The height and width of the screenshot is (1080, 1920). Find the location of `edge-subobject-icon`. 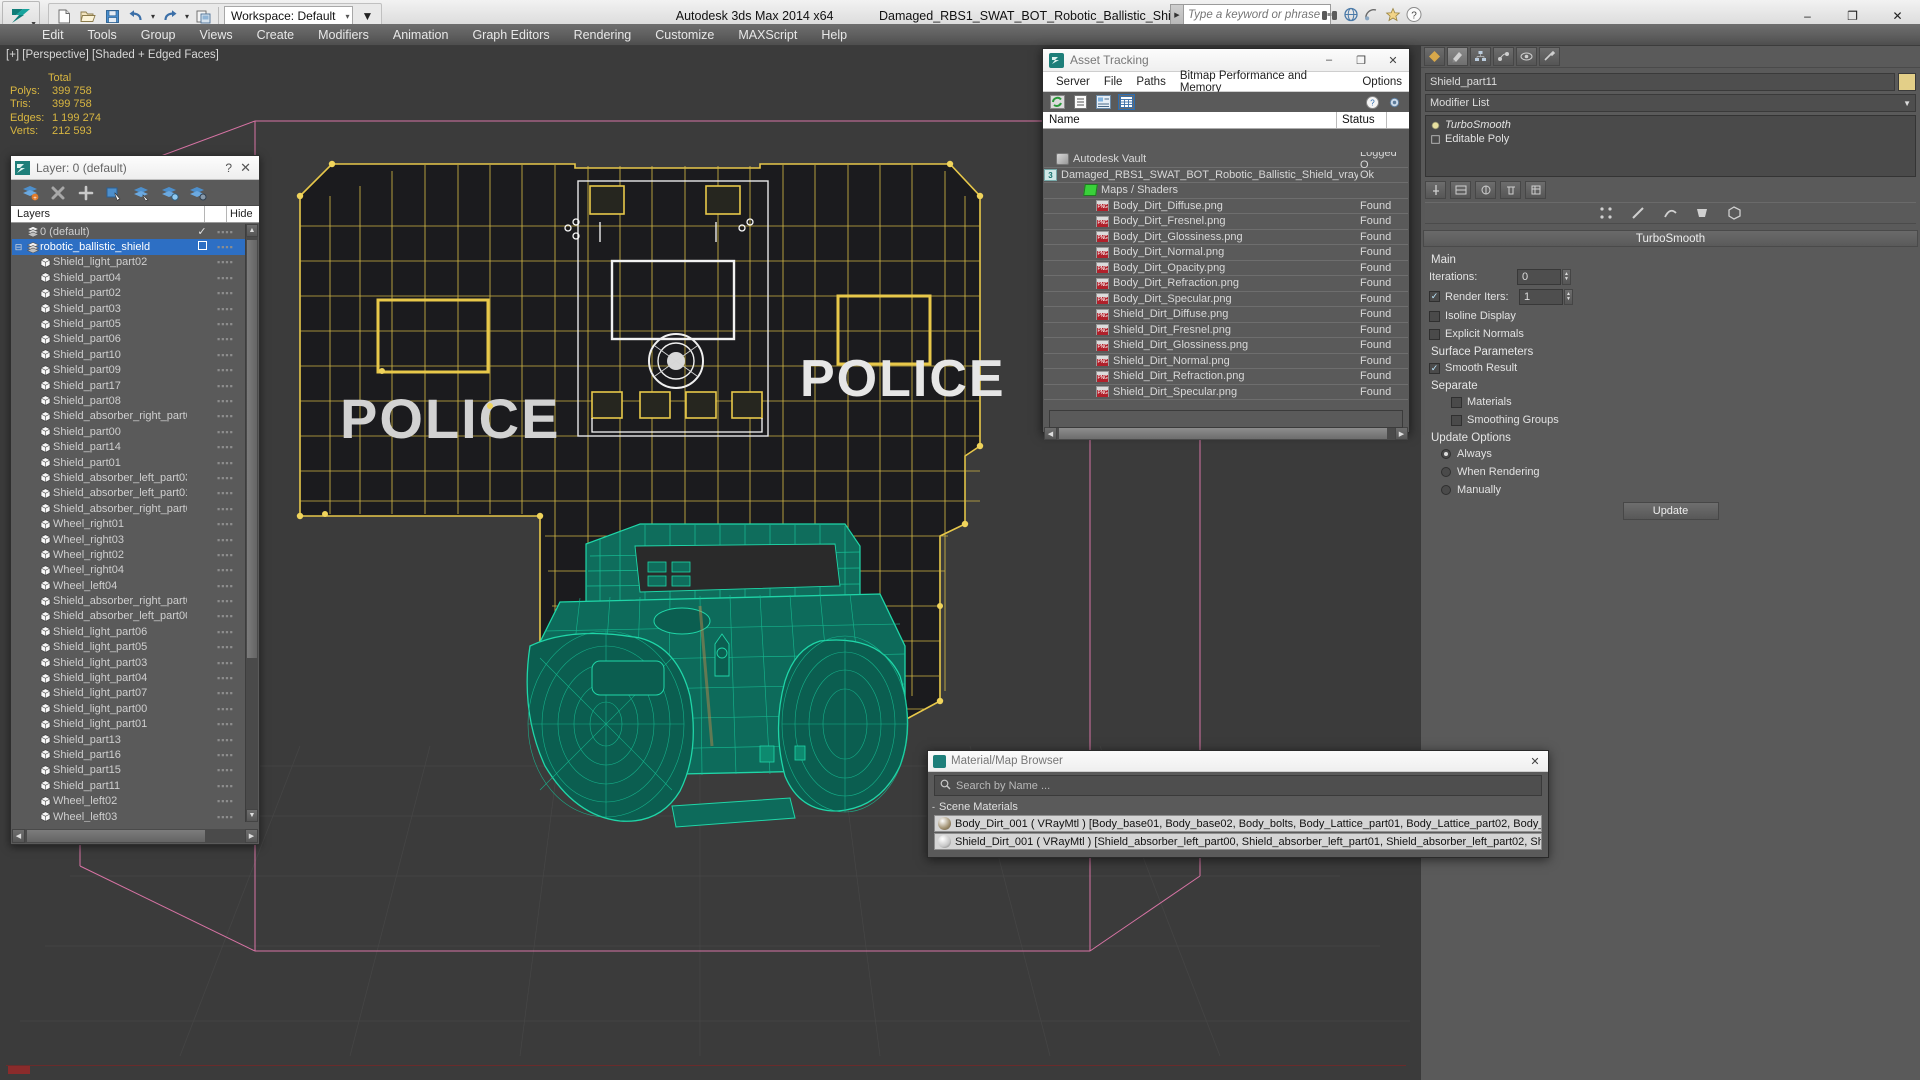

edge-subobject-icon is located at coordinates (1639, 213).